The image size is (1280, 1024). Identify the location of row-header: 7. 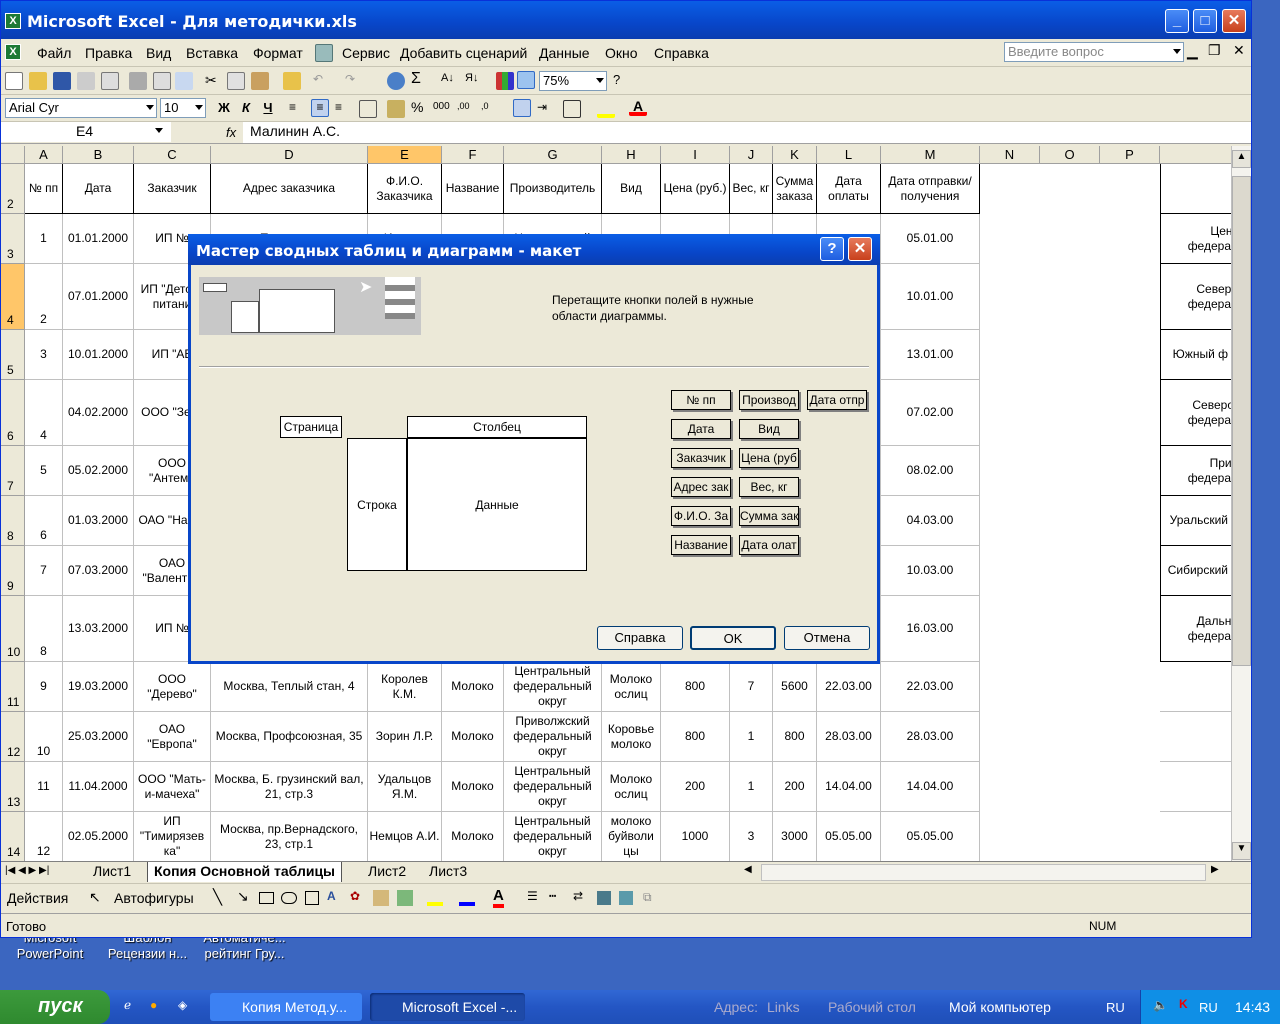
(13, 471).